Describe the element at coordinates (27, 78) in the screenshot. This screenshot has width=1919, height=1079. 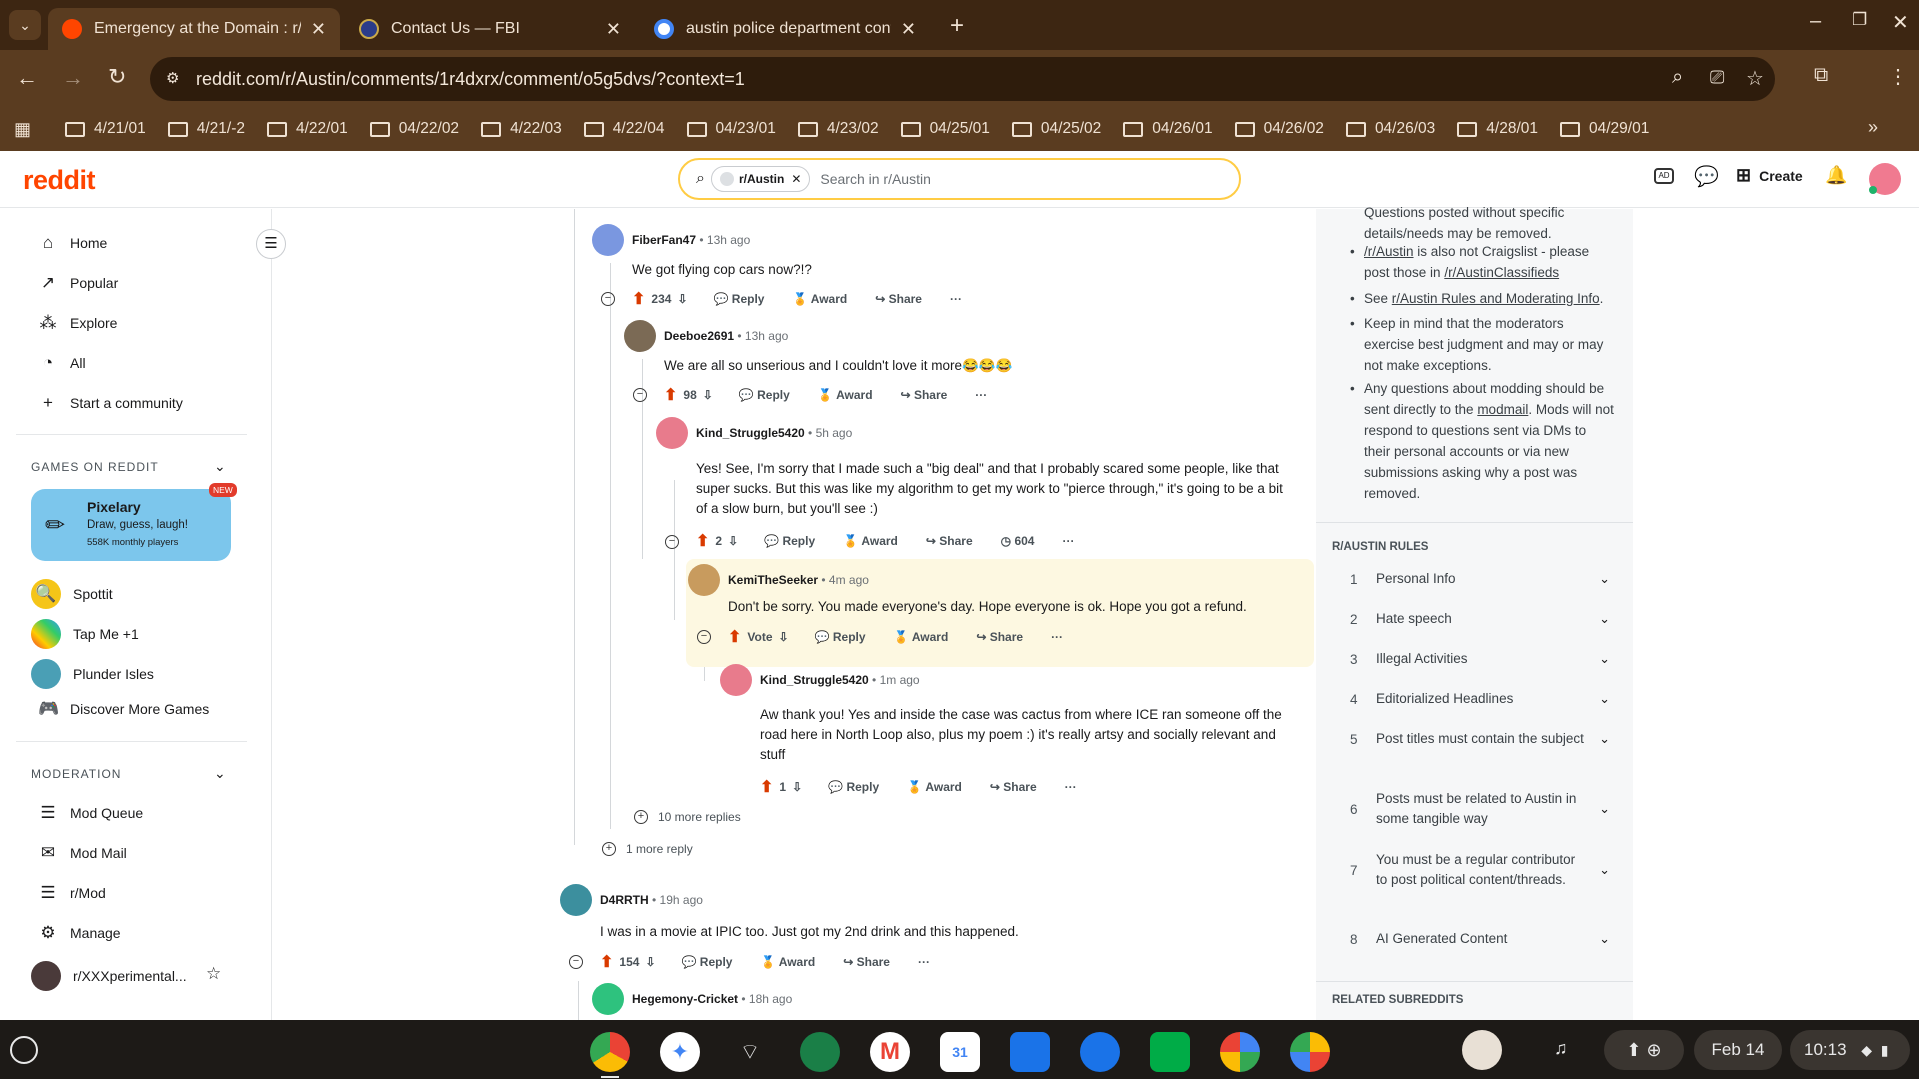
I see `back-icon: ←` at that location.